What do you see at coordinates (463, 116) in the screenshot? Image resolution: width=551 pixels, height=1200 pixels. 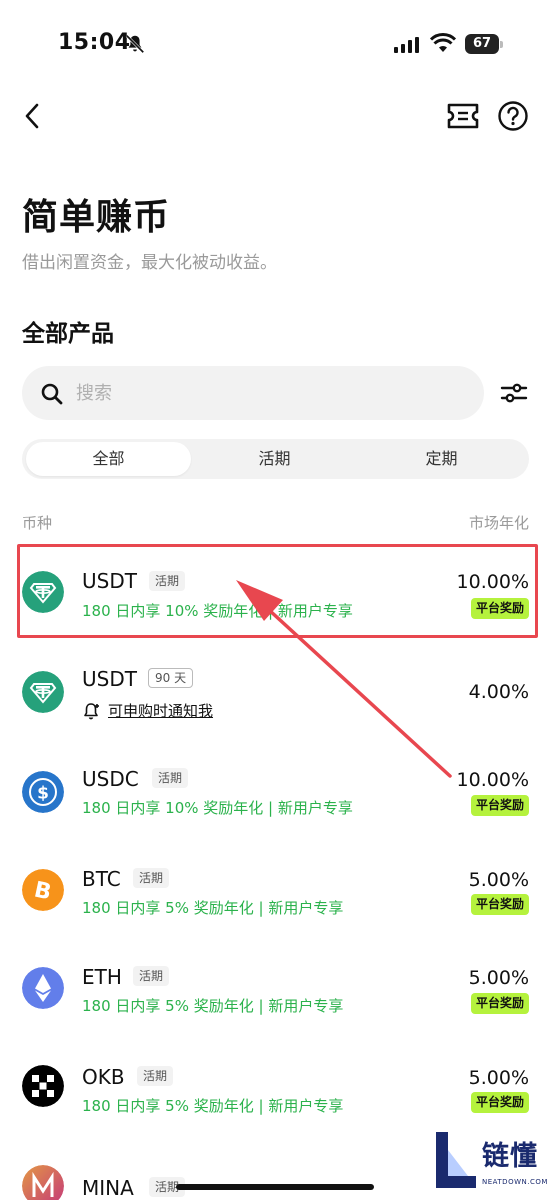 I see `ticket-icon` at bounding box center [463, 116].